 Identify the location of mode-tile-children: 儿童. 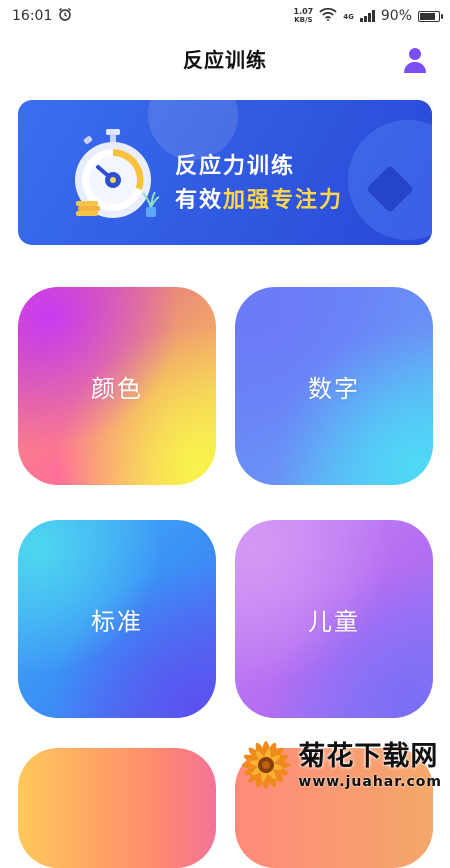
(334, 619).